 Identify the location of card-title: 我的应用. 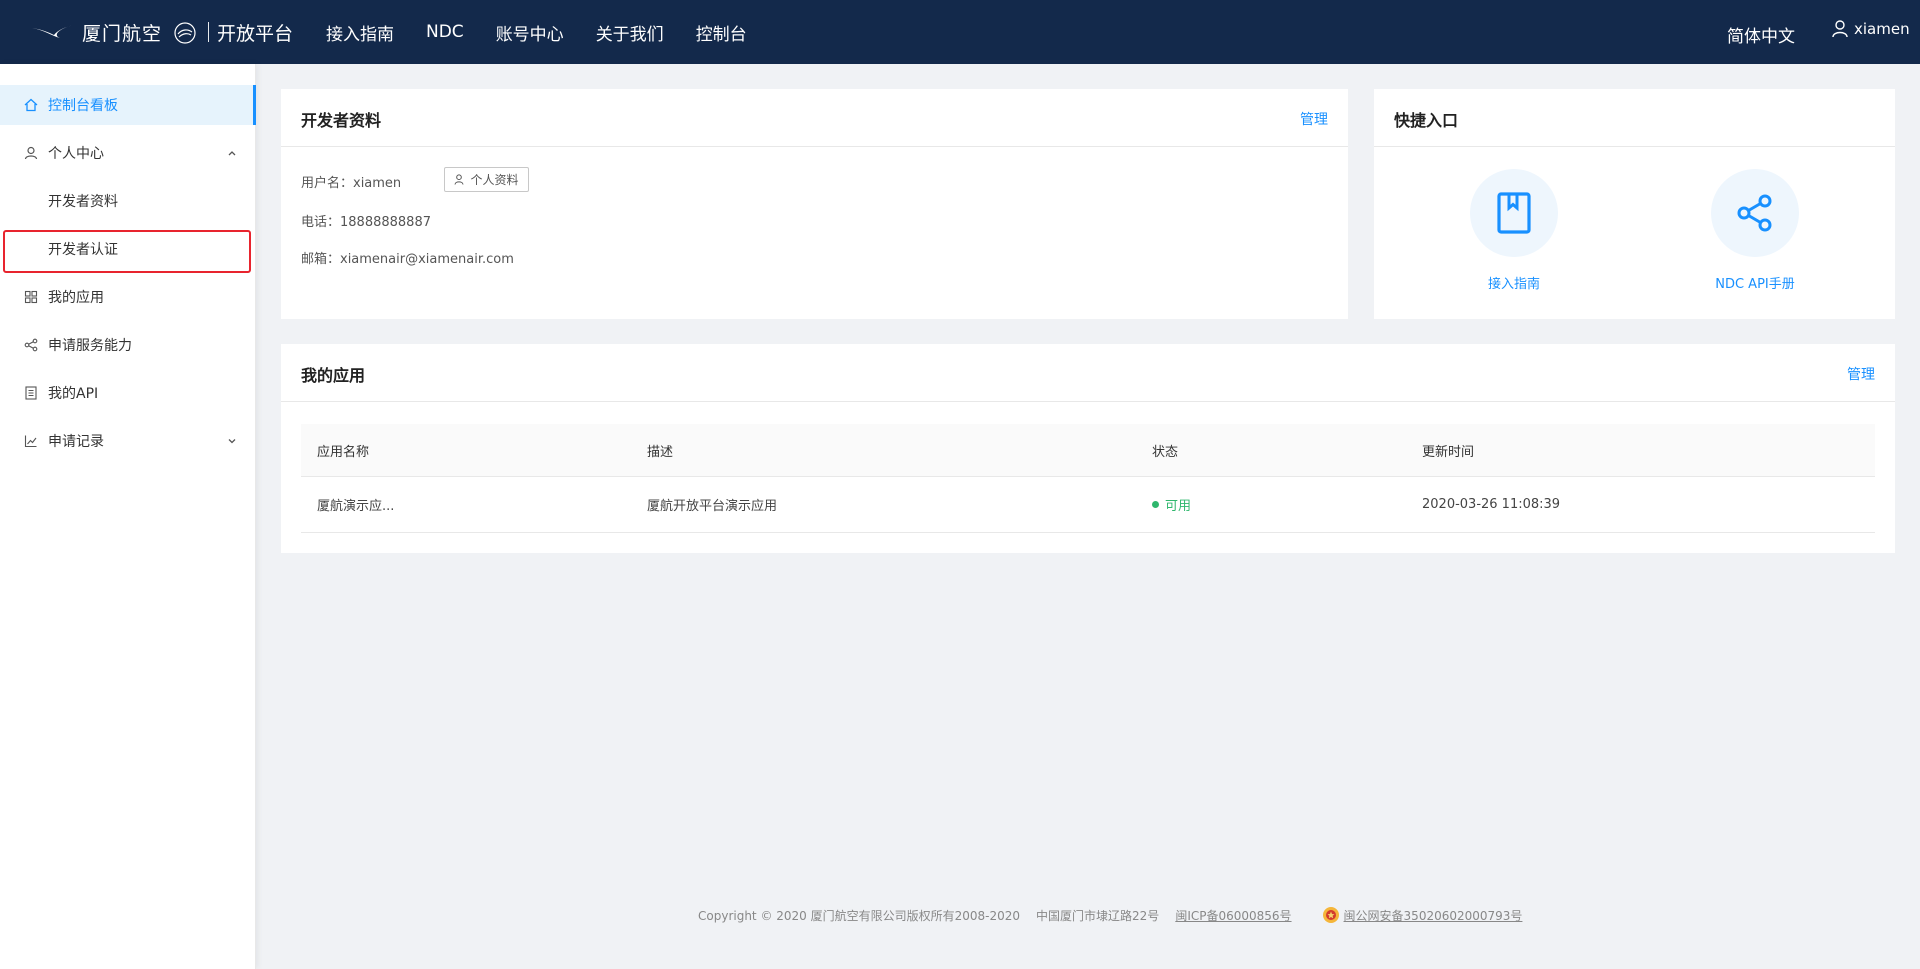
(333, 375).